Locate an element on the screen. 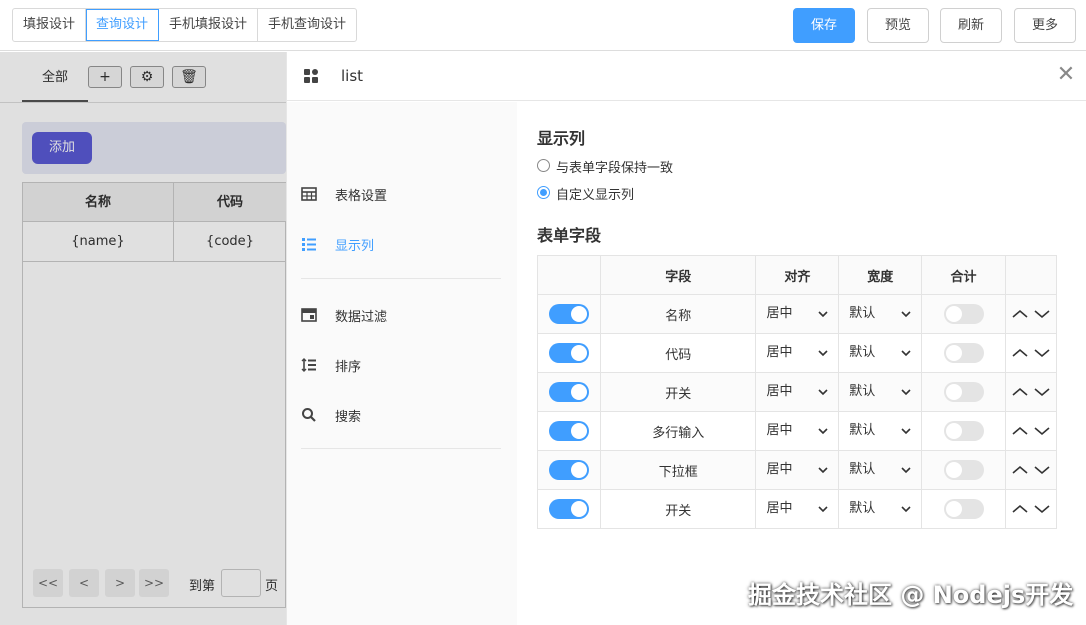 The height and width of the screenshot is (625, 1086). field-name-cell: 名称 is located at coordinates (678, 314).